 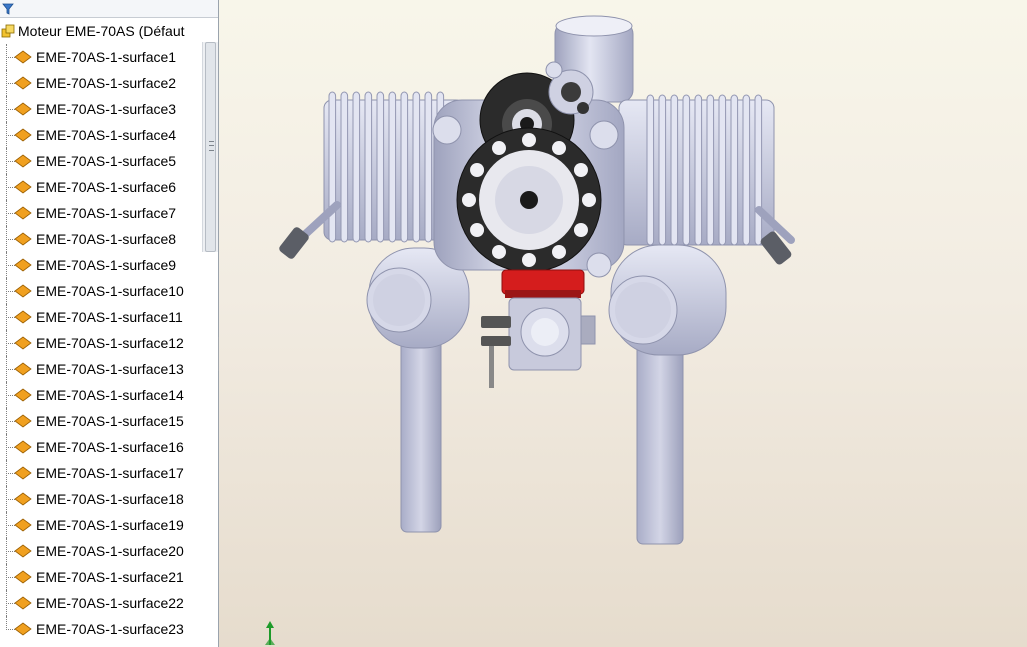 I want to click on tree-item-surface: EME-70AS-1-surface15, so click(x=101, y=421).